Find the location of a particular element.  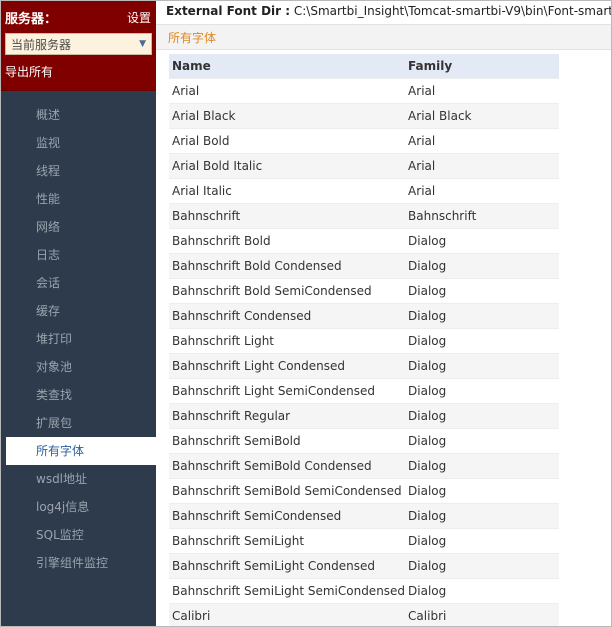

cell-font-name: Bahnschrift Bold Condensed is located at coordinates (287, 265).